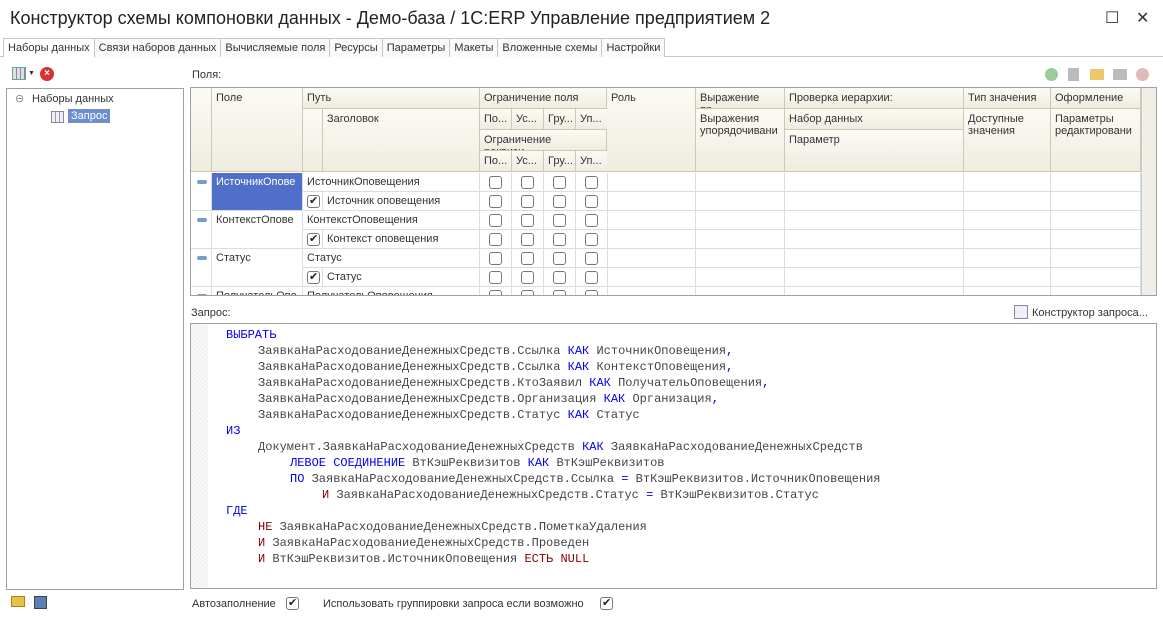 The height and width of the screenshot is (617, 1163). What do you see at coordinates (401, 239) in the screenshot?
I see `cell-title: Контекст оповещения` at bounding box center [401, 239].